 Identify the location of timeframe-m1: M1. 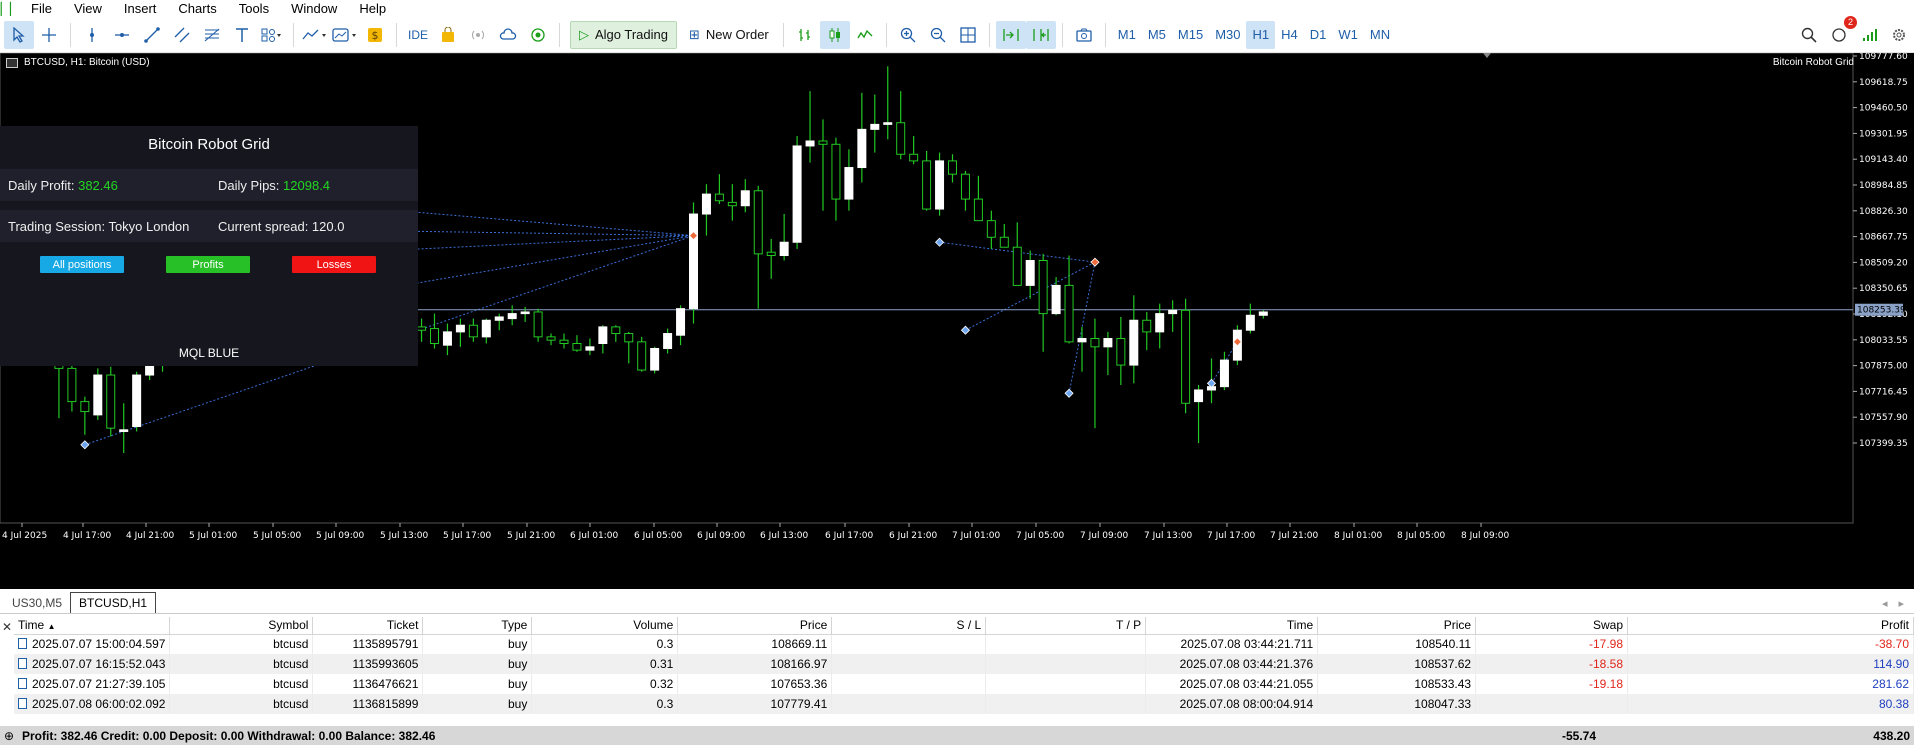
(1127, 35).